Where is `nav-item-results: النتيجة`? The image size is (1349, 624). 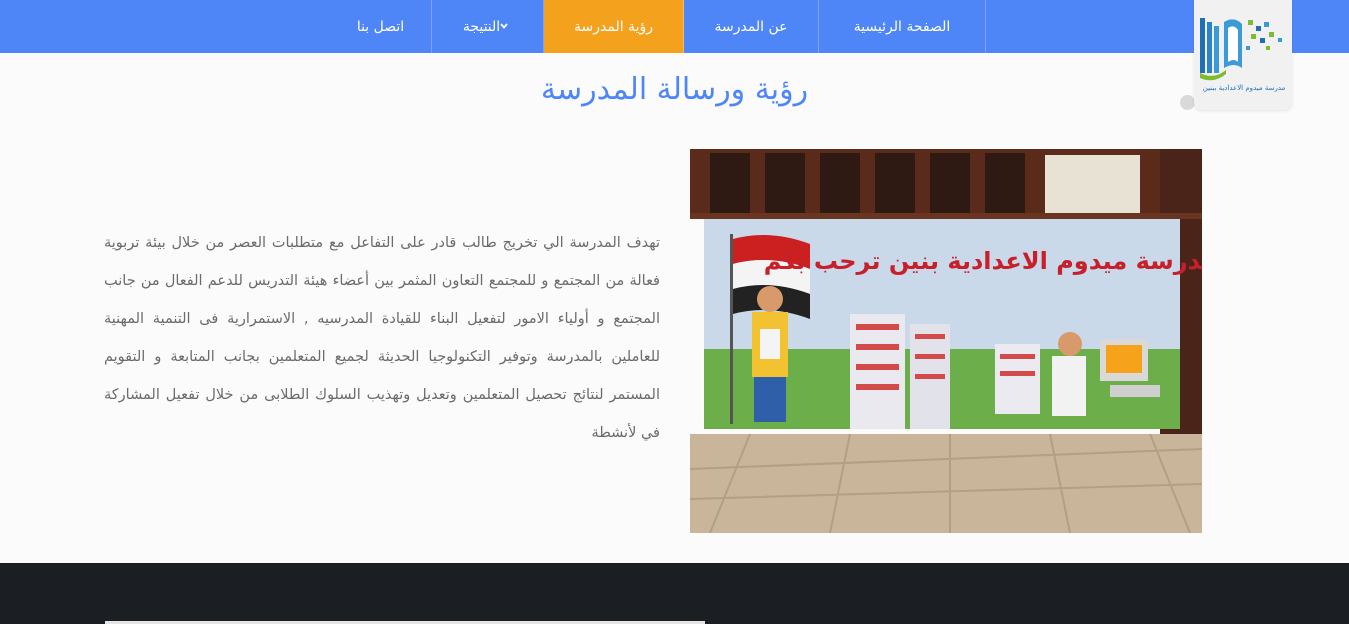
nav-item-results: النتيجة is located at coordinates (488, 26).